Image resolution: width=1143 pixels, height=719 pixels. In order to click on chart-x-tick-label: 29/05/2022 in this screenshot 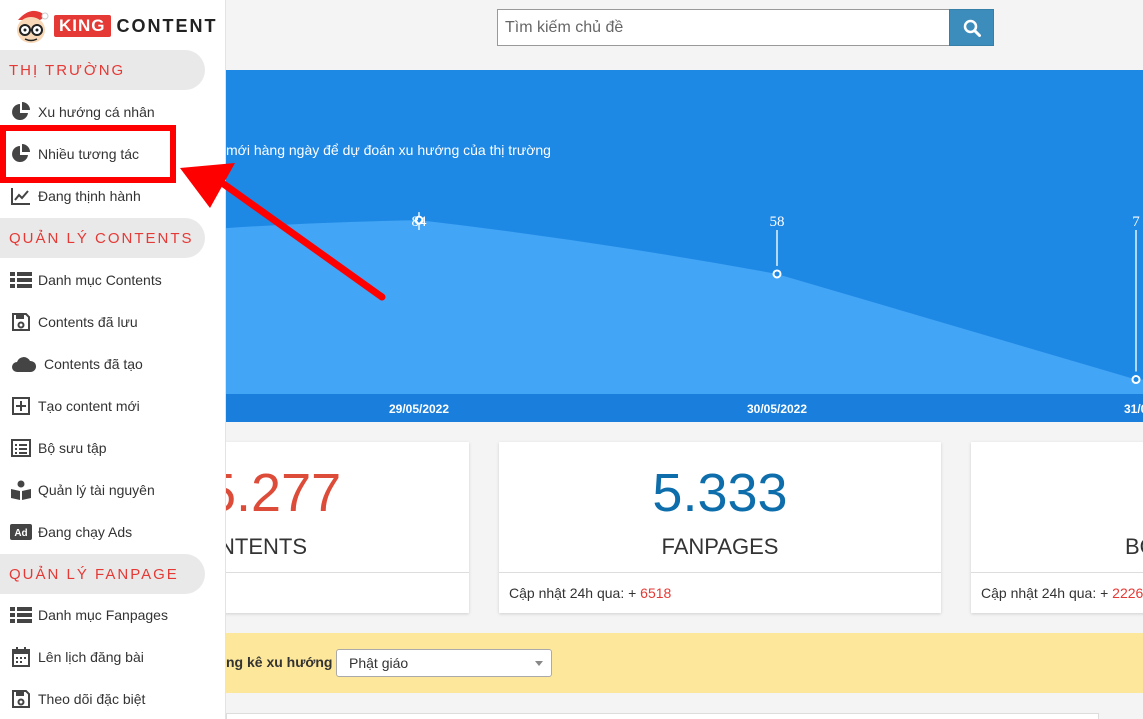, I will do `click(419, 409)`.